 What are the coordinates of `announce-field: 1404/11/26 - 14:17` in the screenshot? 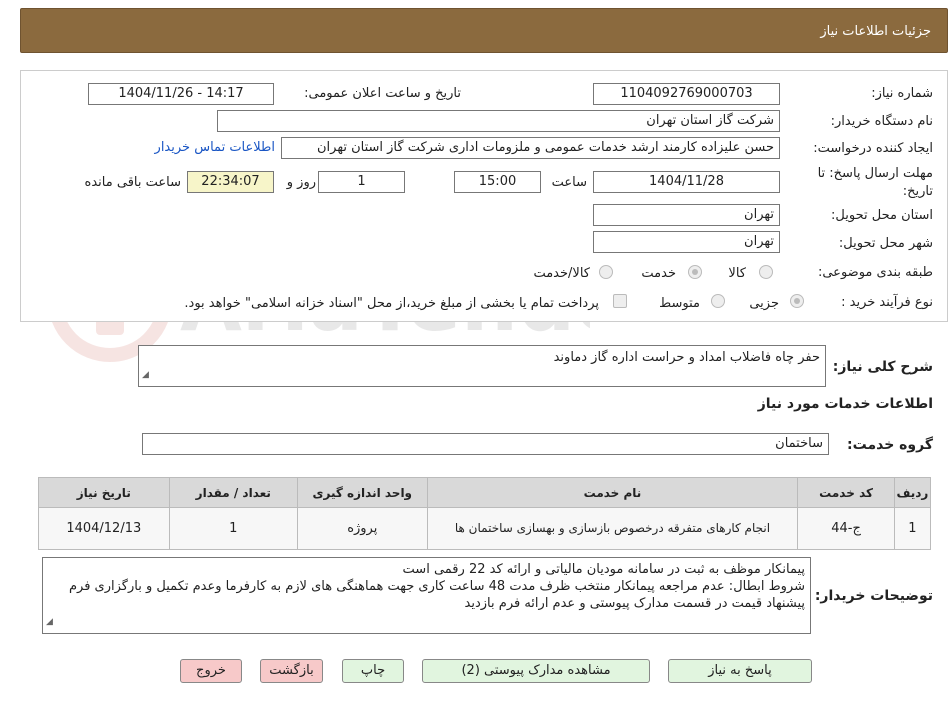 It's located at (181, 94).